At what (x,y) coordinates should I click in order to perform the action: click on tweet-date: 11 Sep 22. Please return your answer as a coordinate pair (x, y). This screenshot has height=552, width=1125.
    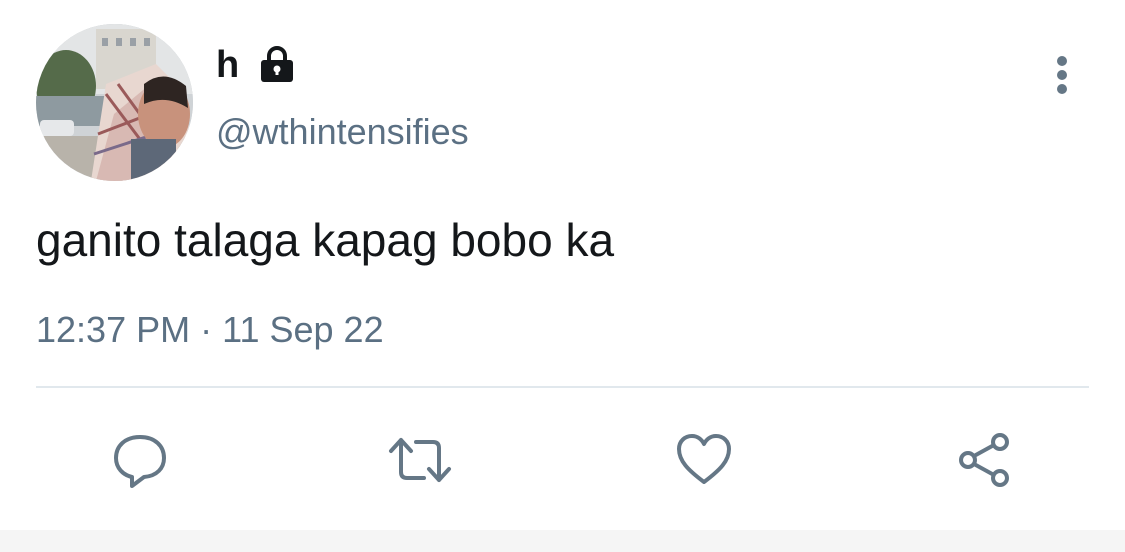
    Looking at the image, I should click on (303, 329).